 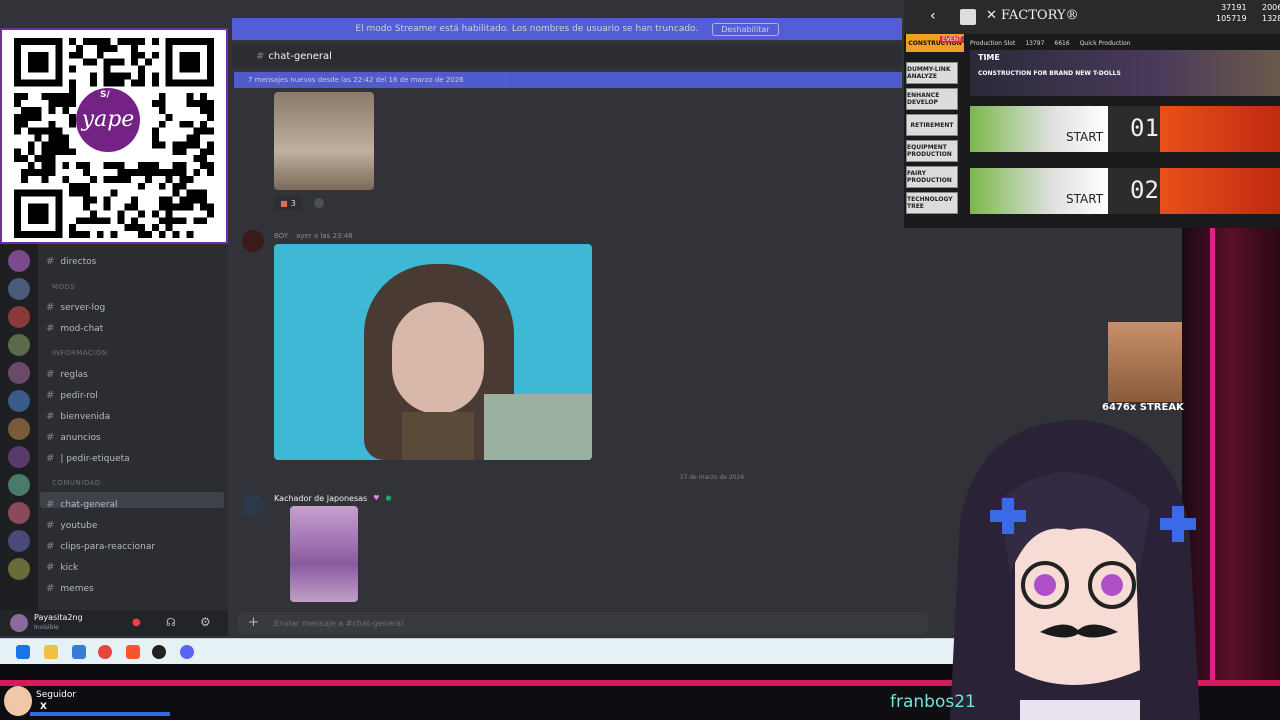 I want to click on server-rail, so click(x=19, y=427).